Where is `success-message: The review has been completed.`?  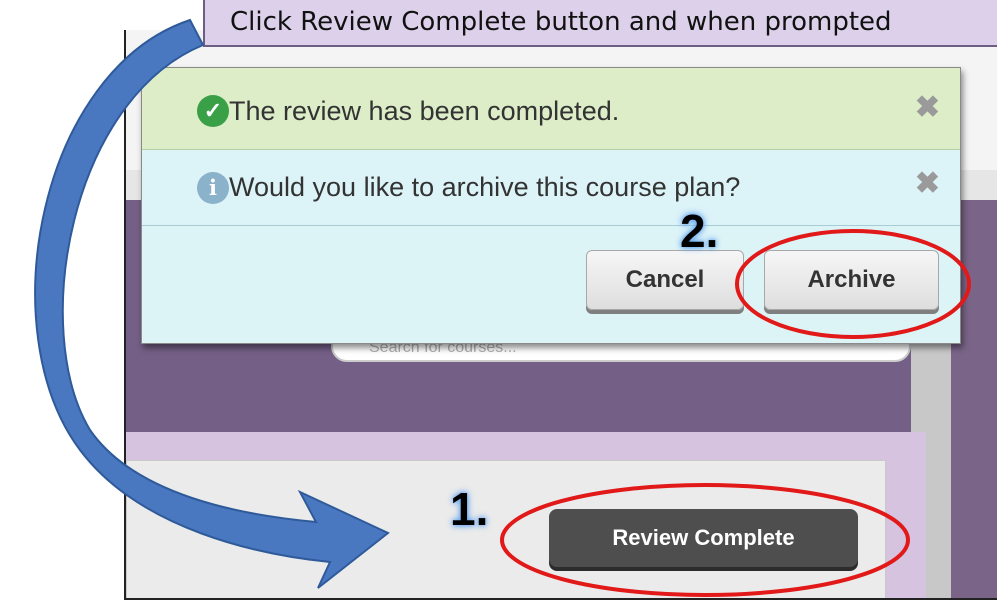
success-message: The review has been completed. is located at coordinates (424, 111).